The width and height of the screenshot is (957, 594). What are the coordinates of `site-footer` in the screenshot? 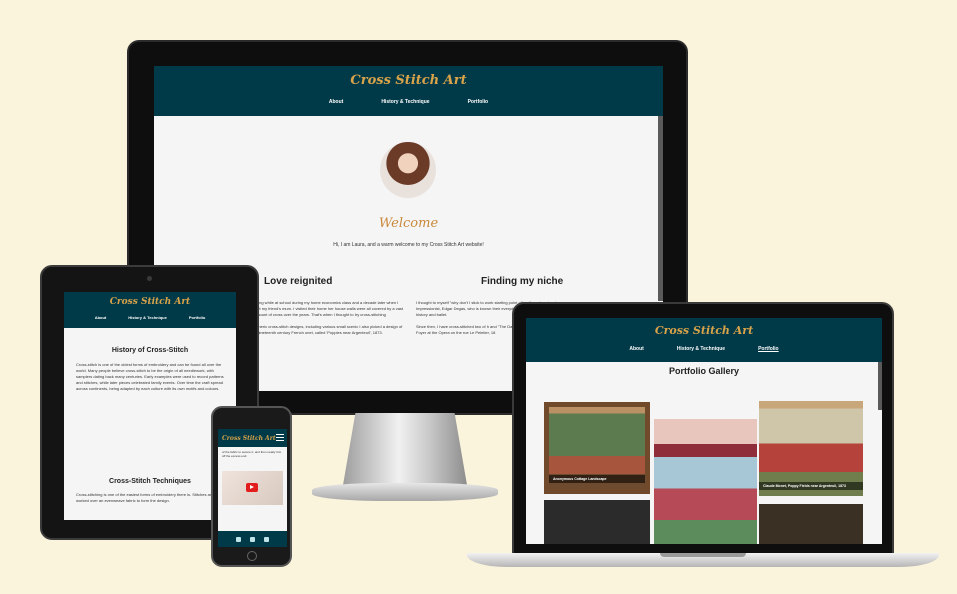 It's located at (252, 539).